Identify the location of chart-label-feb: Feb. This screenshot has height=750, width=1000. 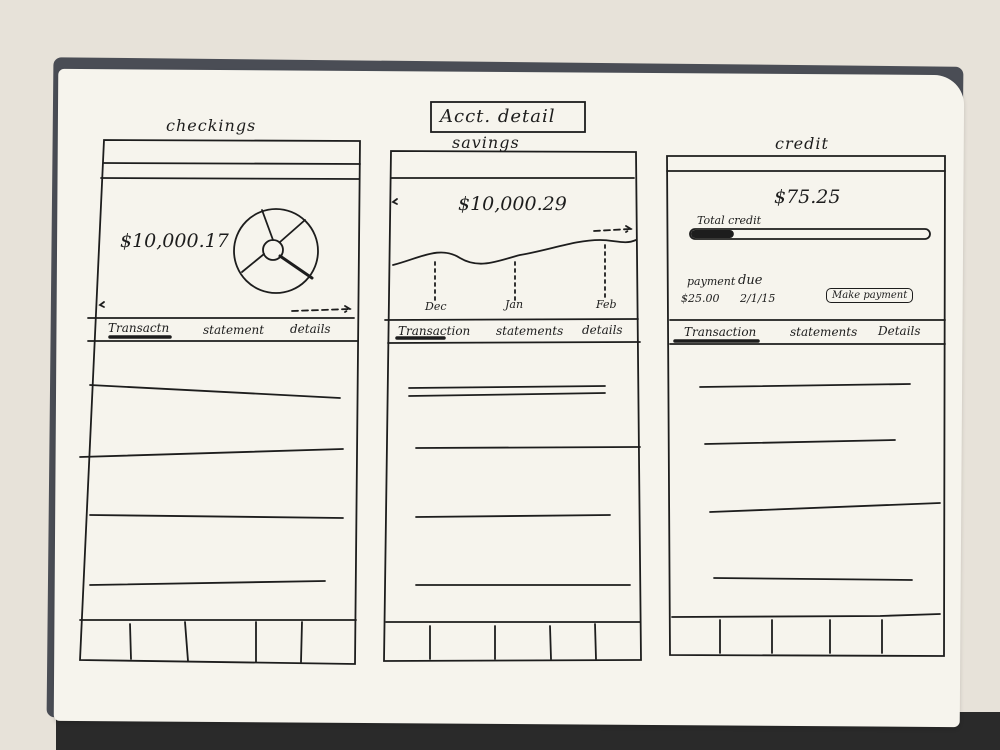
(606, 304).